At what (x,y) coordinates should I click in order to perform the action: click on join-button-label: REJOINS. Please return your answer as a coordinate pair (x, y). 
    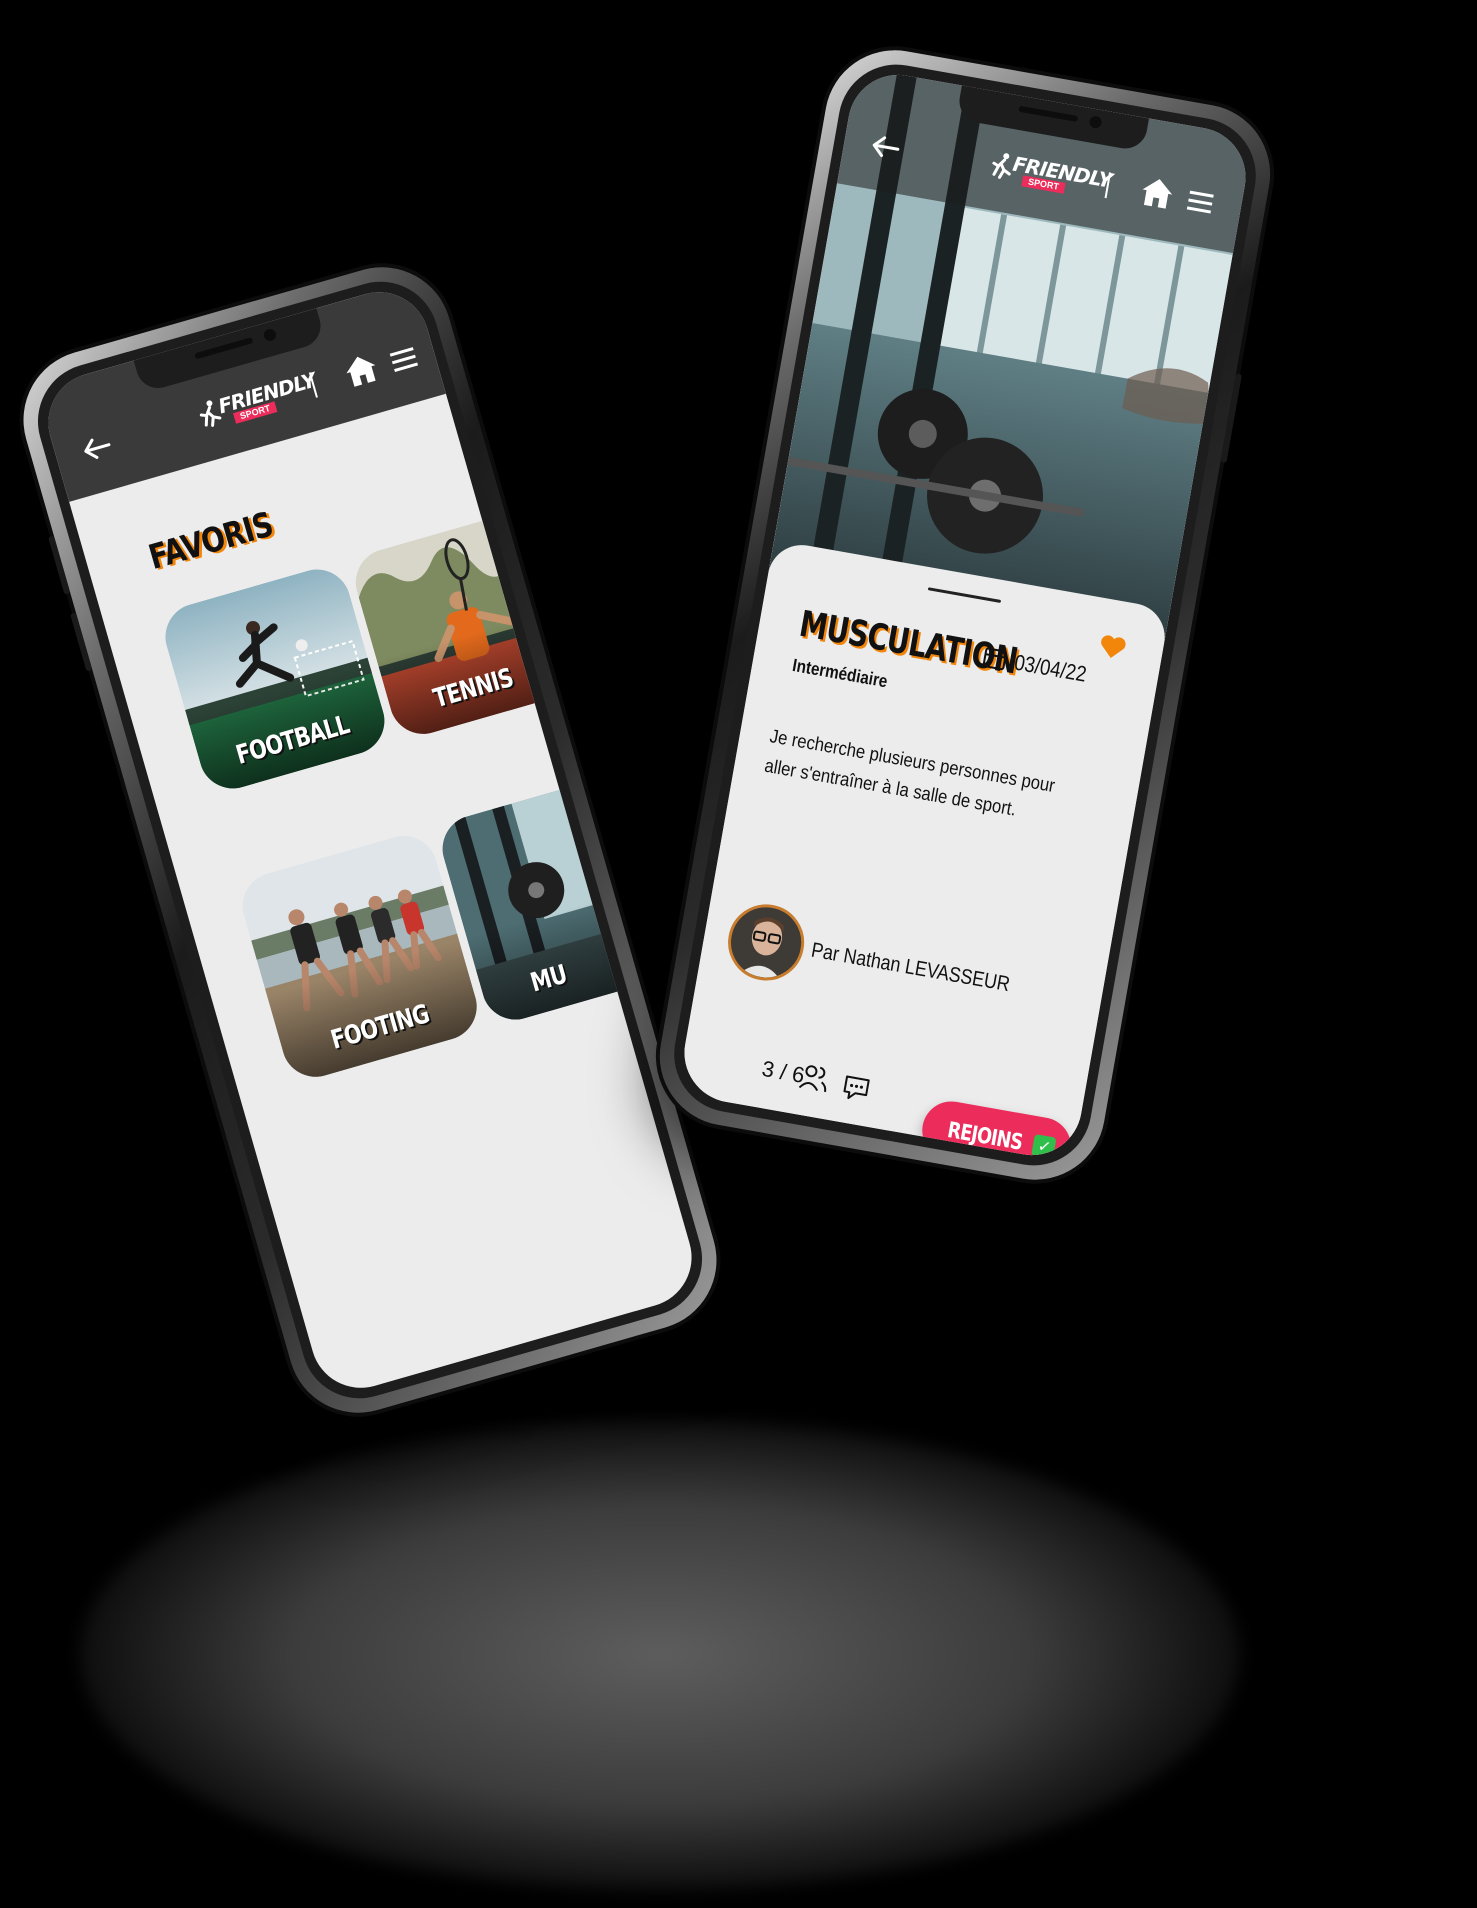
    Looking at the image, I should click on (985, 1136).